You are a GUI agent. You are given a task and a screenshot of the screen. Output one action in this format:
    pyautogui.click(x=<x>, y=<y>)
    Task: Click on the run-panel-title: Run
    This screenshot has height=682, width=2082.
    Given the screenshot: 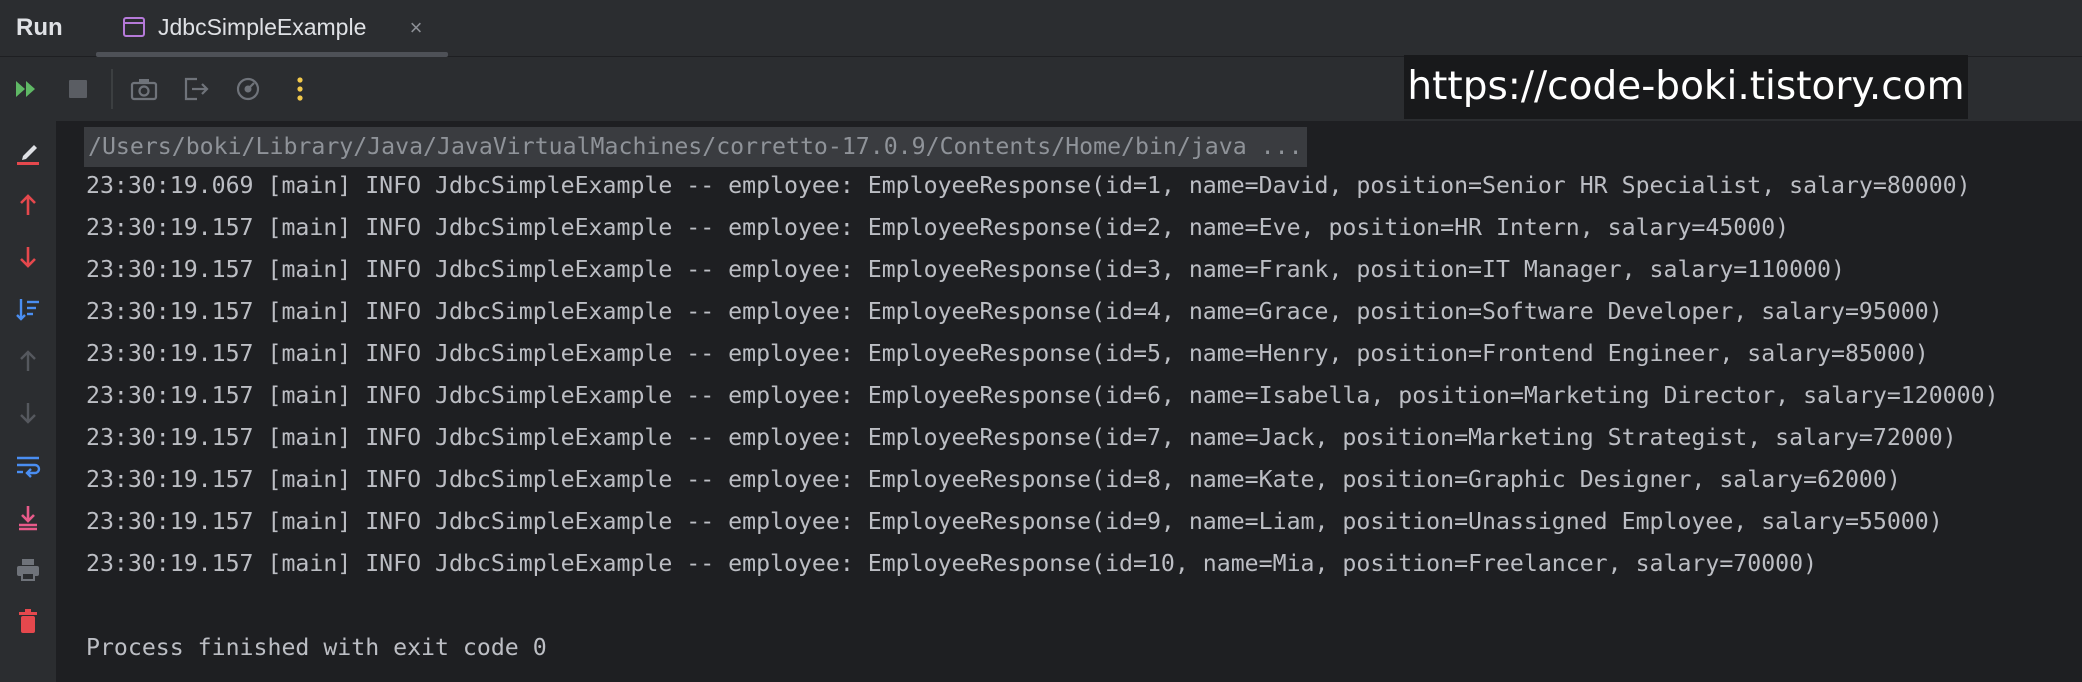 What is the action you would take?
    pyautogui.click(x=39, y=27)
    